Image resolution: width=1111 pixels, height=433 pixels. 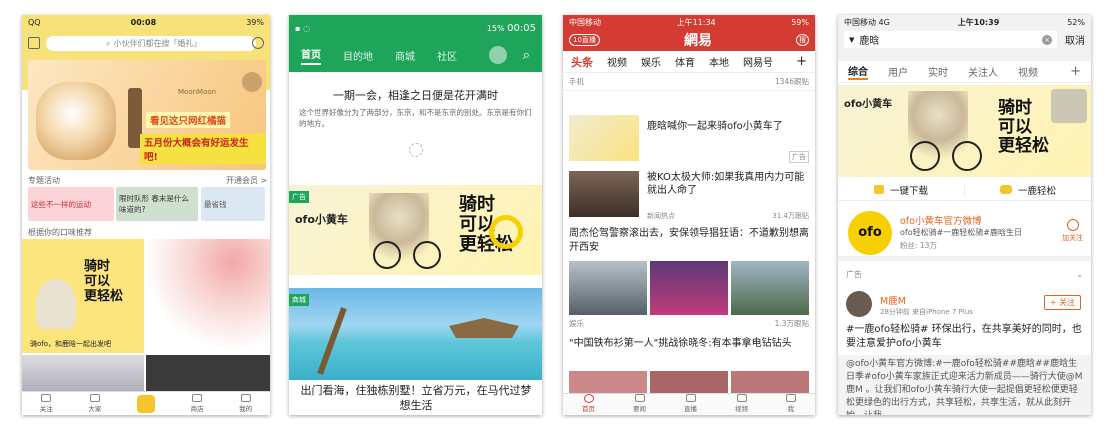 I want to click on search-input: ▼ 鹿晗 ×, so click(x=950, y=39).